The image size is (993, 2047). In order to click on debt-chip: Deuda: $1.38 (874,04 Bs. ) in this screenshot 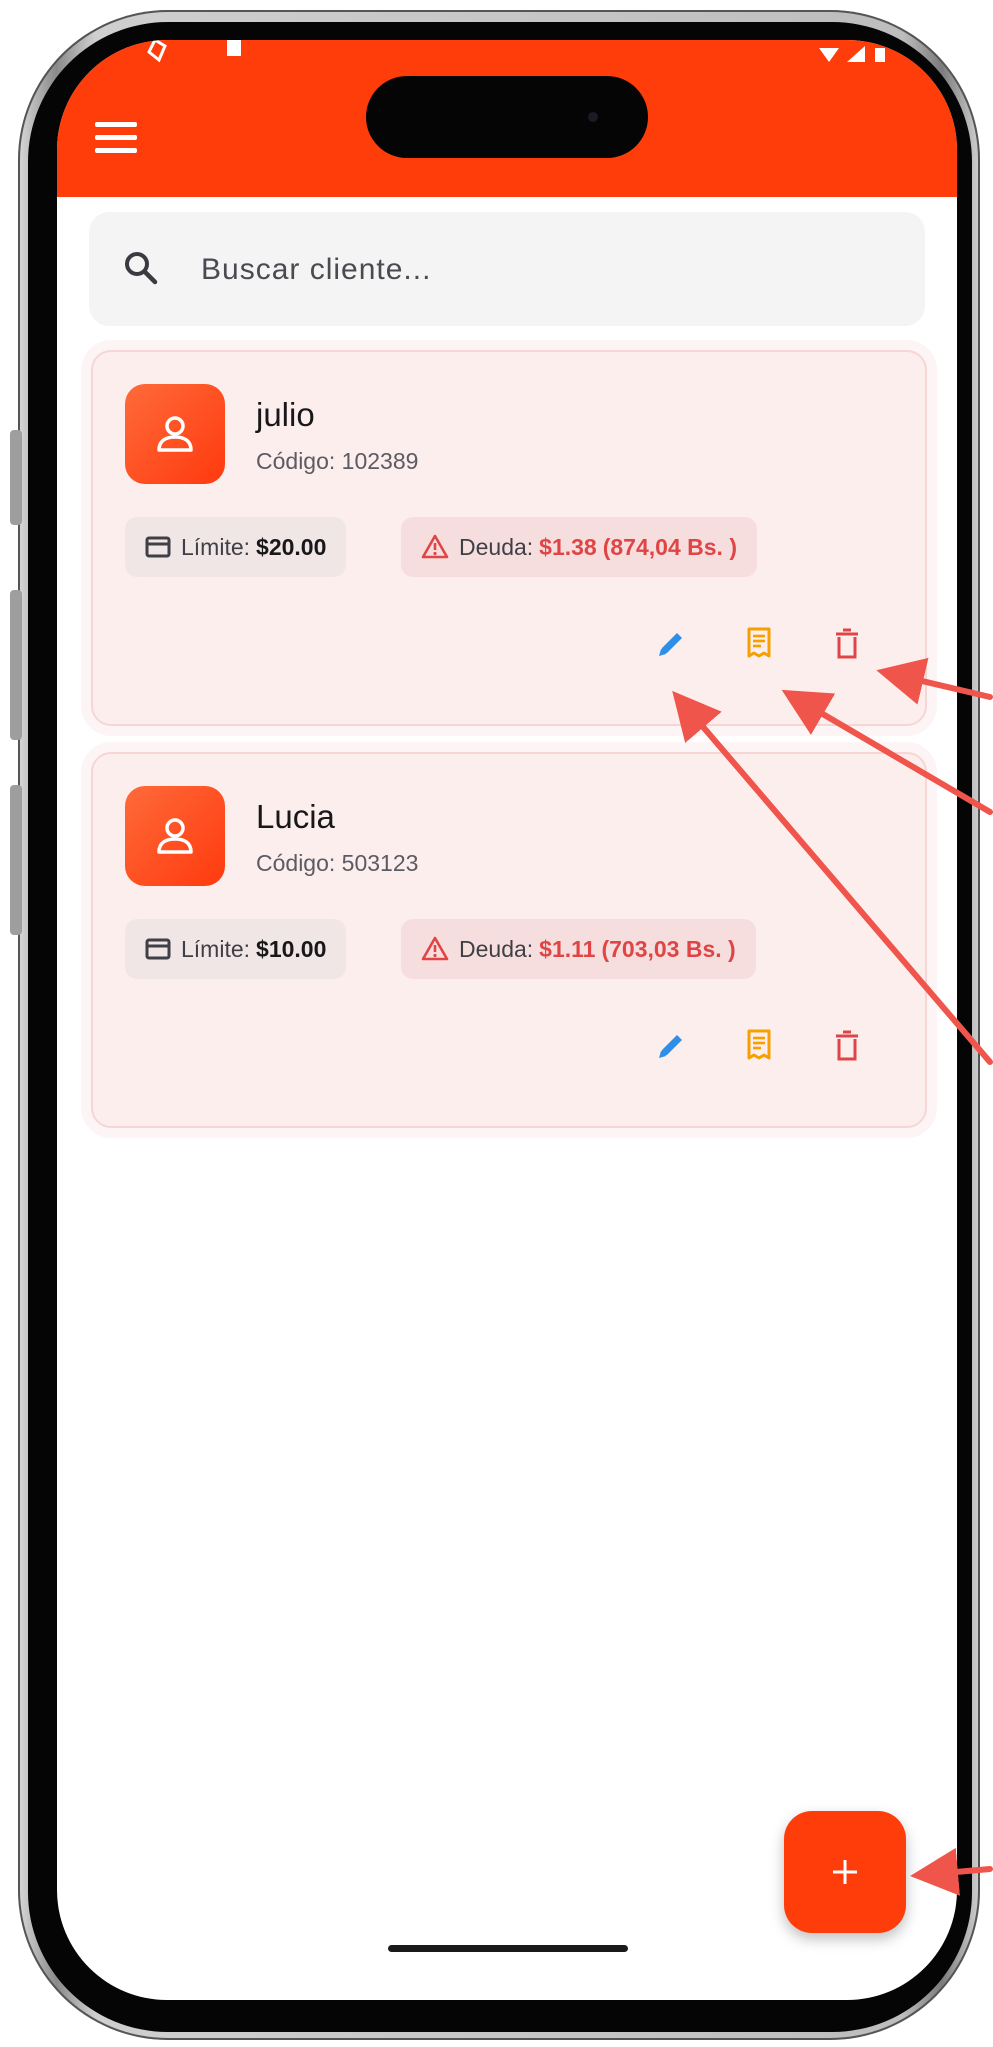, I will do `click(579, 547)`.